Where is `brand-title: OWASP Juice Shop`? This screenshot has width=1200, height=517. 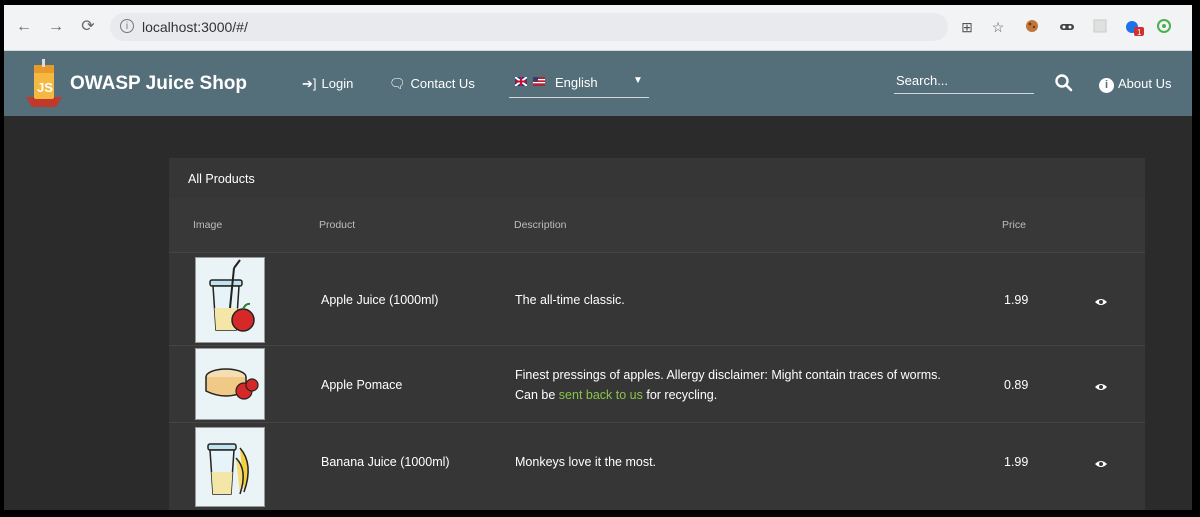 brand-title: OWASP Juice Shop is located at coordinates (158, 84).